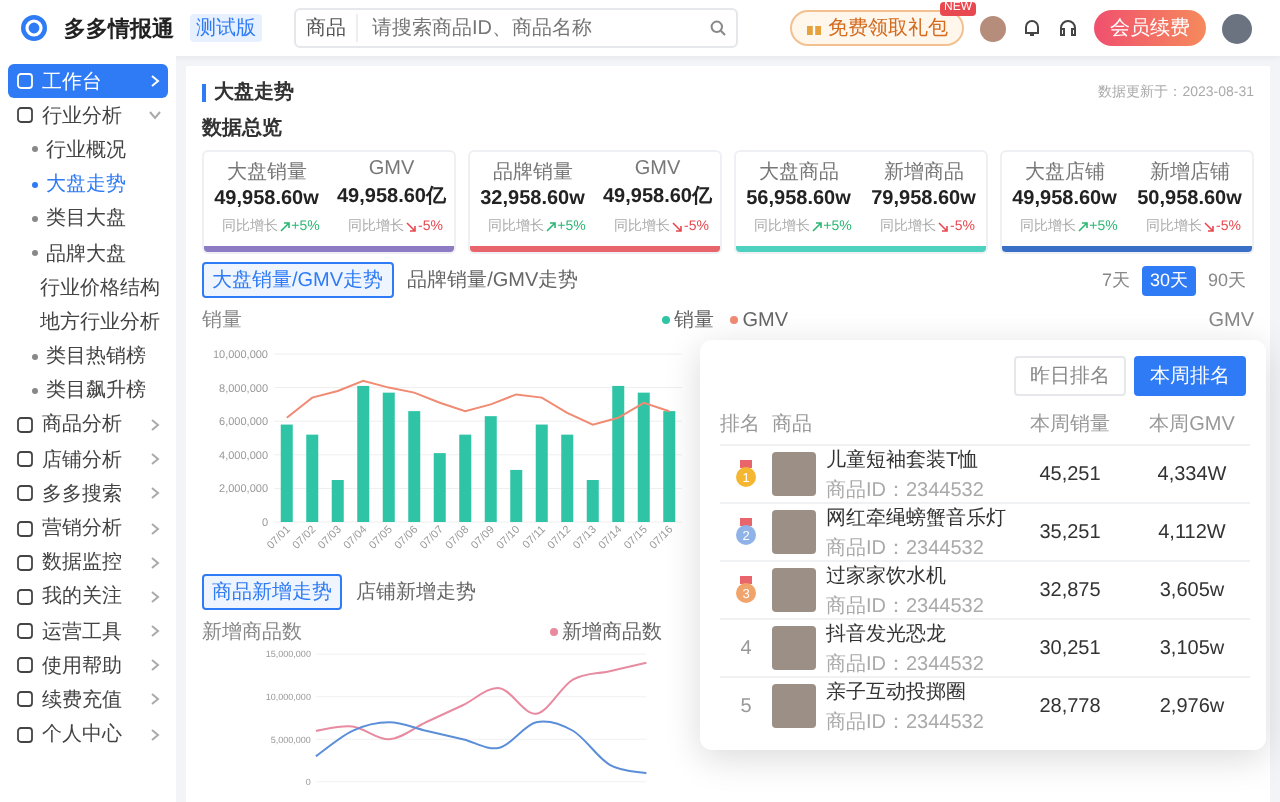 This screenshot has width=1280, height=802. I want to click on sidebar-item: 我的关注, so click(88, 596).